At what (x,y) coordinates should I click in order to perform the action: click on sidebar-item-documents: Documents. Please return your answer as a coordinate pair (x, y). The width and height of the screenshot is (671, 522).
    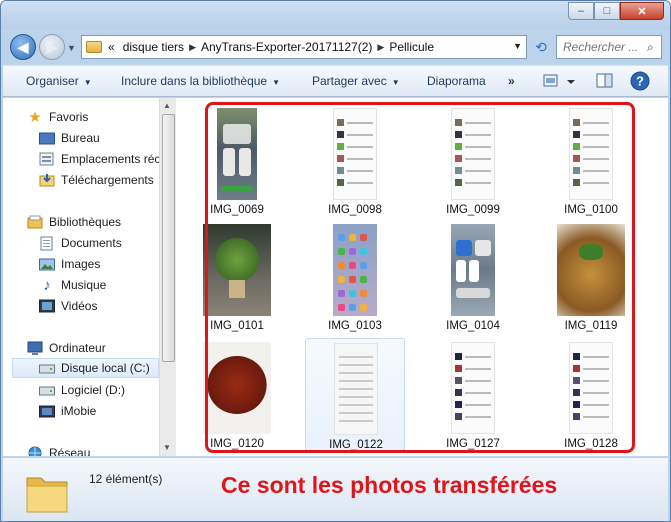
    Looking at the image, I should click on (99, 243).